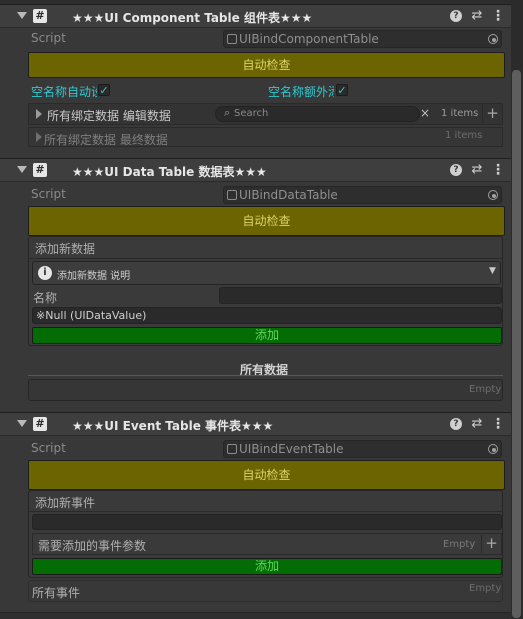 Image resolution: width=523 pixels, height=619 pixels. Describe the element at coordinates (291, 449) in the screenshot. I see `script-name: UIBindEventTable` at that location.